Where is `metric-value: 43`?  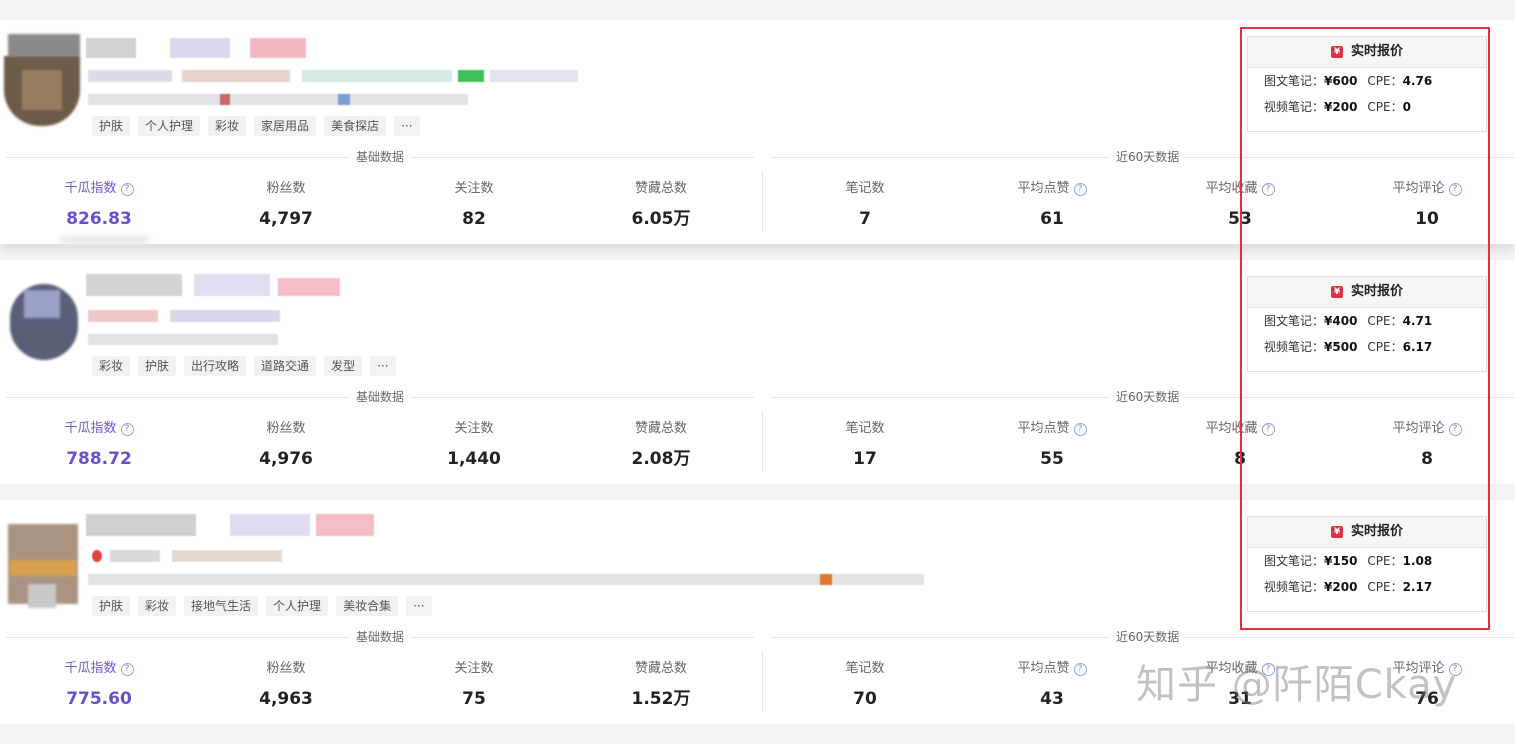 metric-value: 43 is located at coordinates (1052, 699).